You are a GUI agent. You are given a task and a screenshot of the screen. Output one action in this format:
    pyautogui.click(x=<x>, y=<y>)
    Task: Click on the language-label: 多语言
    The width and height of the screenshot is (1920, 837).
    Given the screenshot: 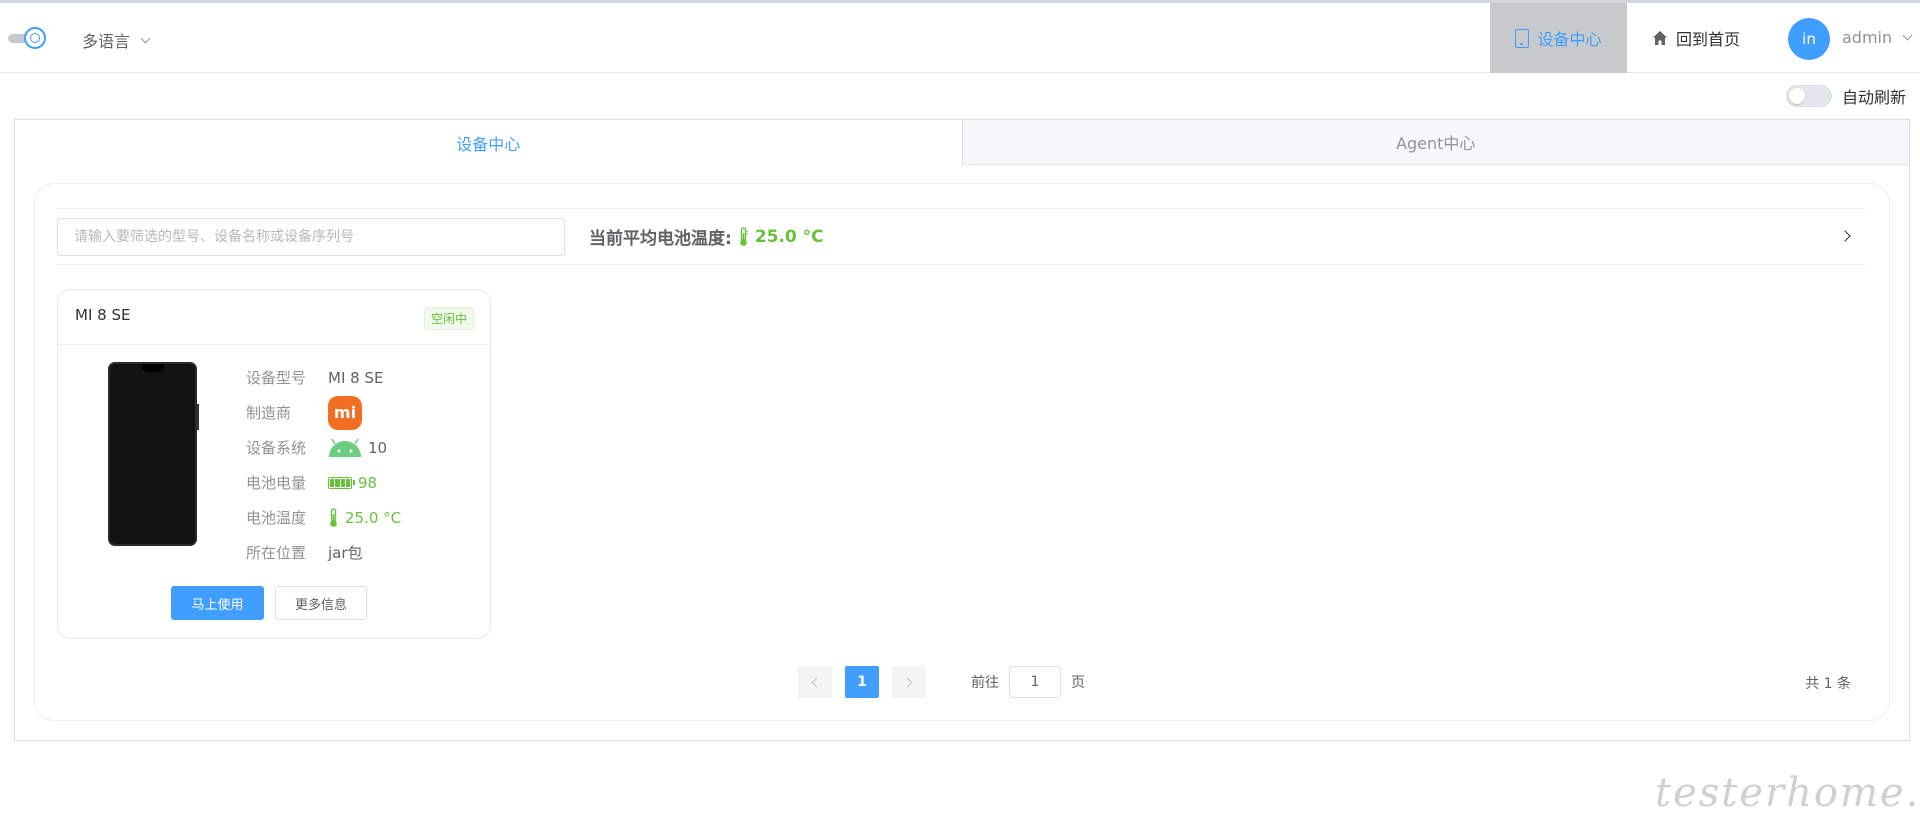 What is the action you would take?
    pyautogui.click(x=106, y=41)
    